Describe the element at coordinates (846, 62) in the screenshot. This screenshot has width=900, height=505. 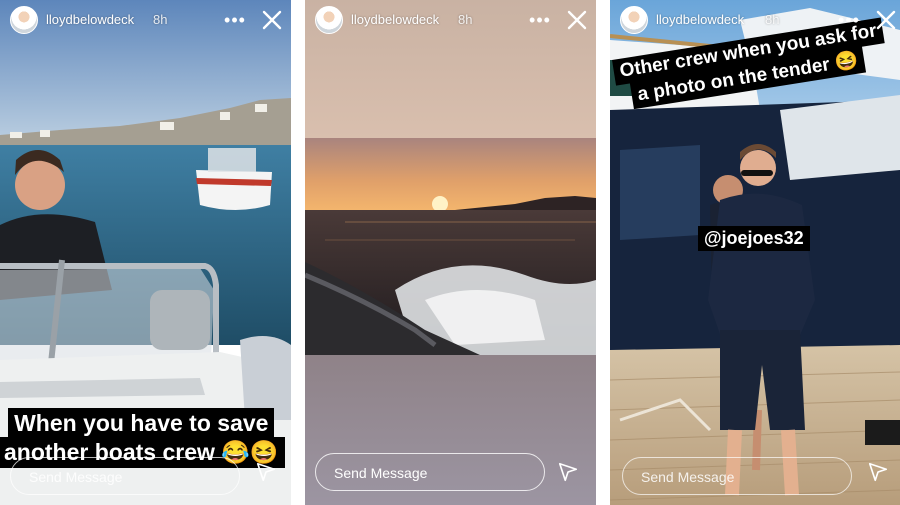
I see `grinning-squint-emoji: 😆` at that location.